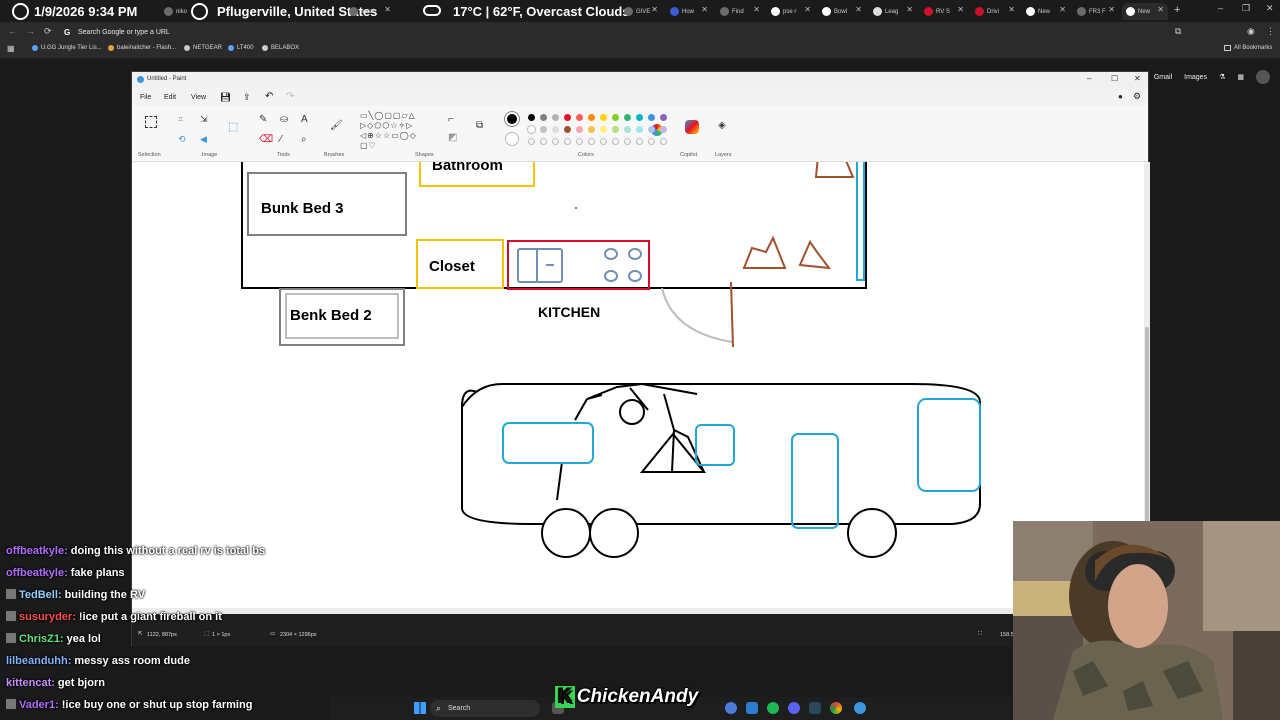 The width and height of the screenshot is (1280, 720). What do you see at coordinates (1240, 77) in the screenshot?
I see `google-apps-icon: ▦` at bounding box center [1240, 77].